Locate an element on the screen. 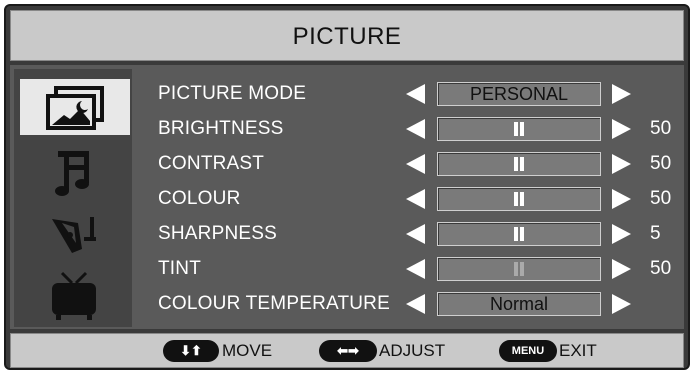 The image size is (696, 374). sidebar-item-sound is located at coordinates (75, 169).